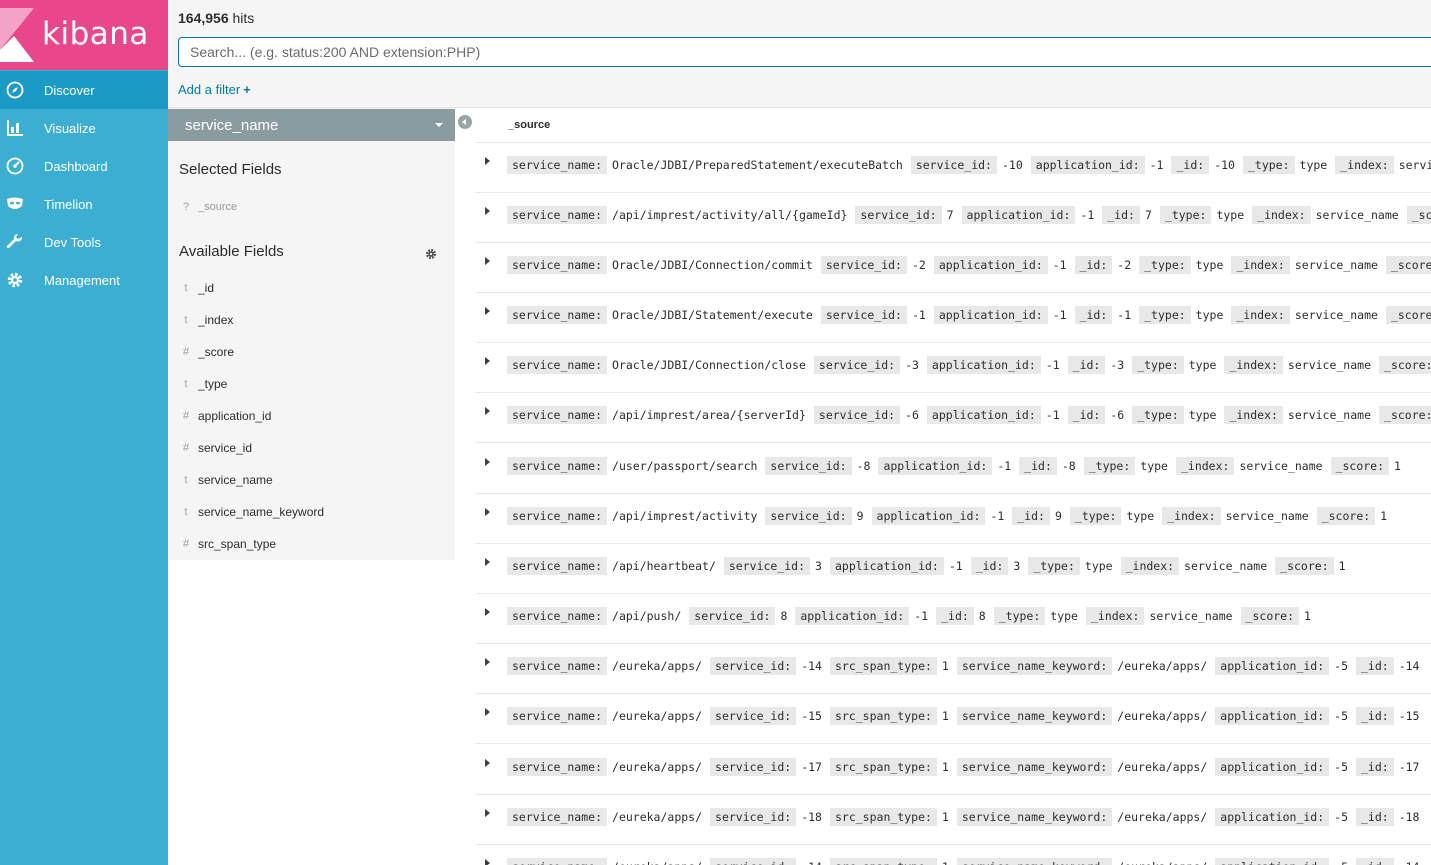 The width and height of the screenshot is (1431, 865). What do you see at coordinates (186, 544) in the screenshot?
I see `field-type-icon: #` at bounding box center [186, 544].